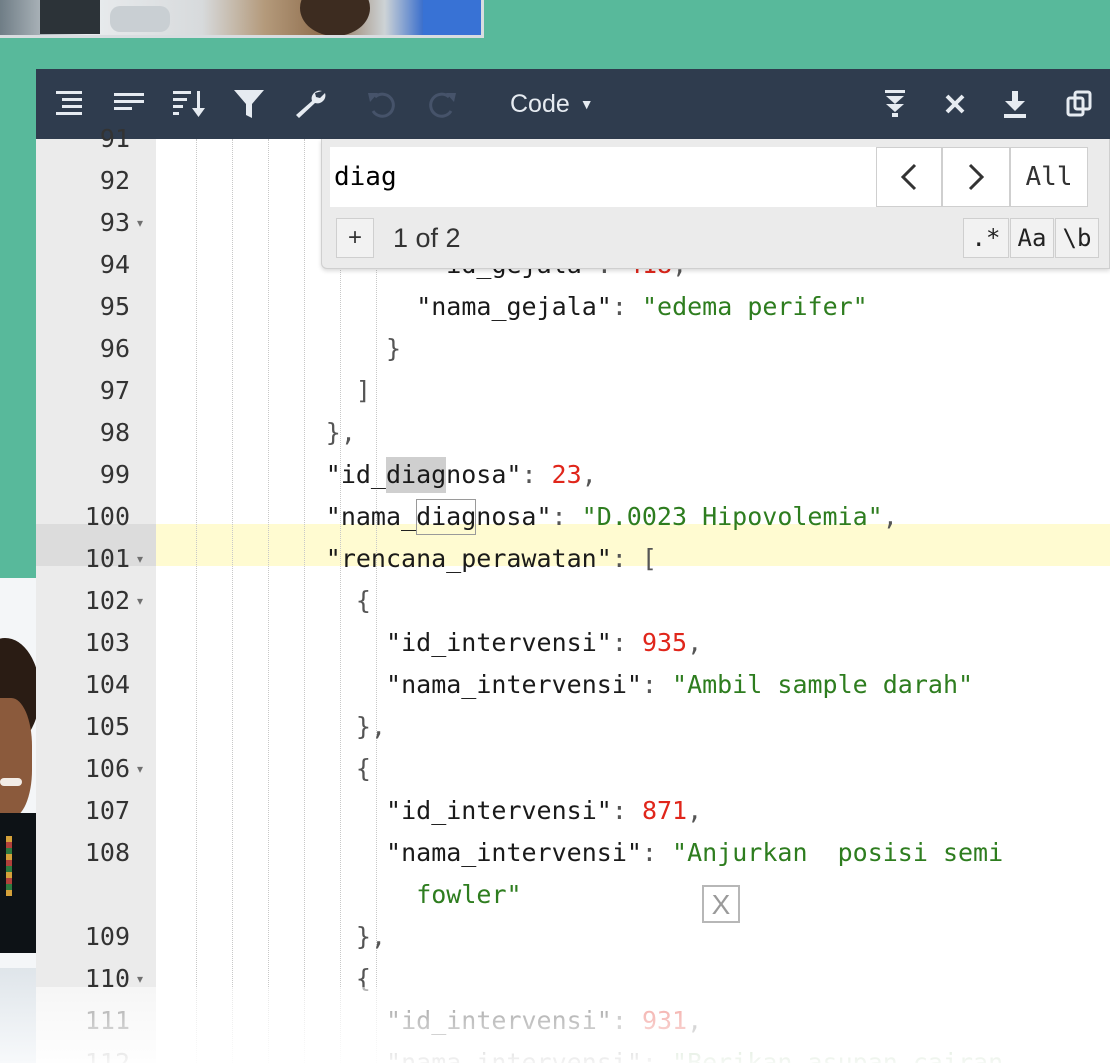  What do you see at coordinates (1032, 238) in the screenshot?
I see `case-sensitive-toggle: Aa` at bounding box center [1032, 238].